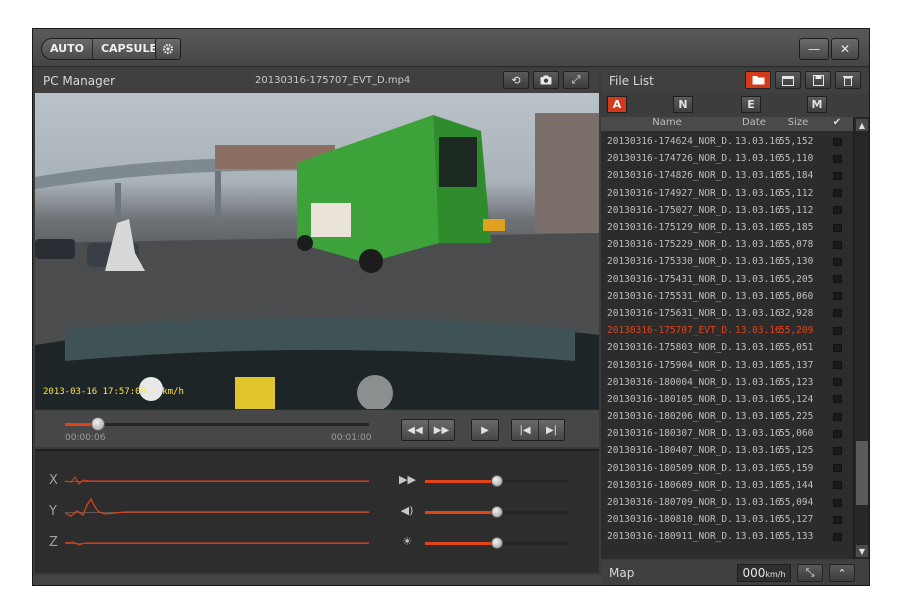  I want to click on volume-slider-handle, so click(497, 512).